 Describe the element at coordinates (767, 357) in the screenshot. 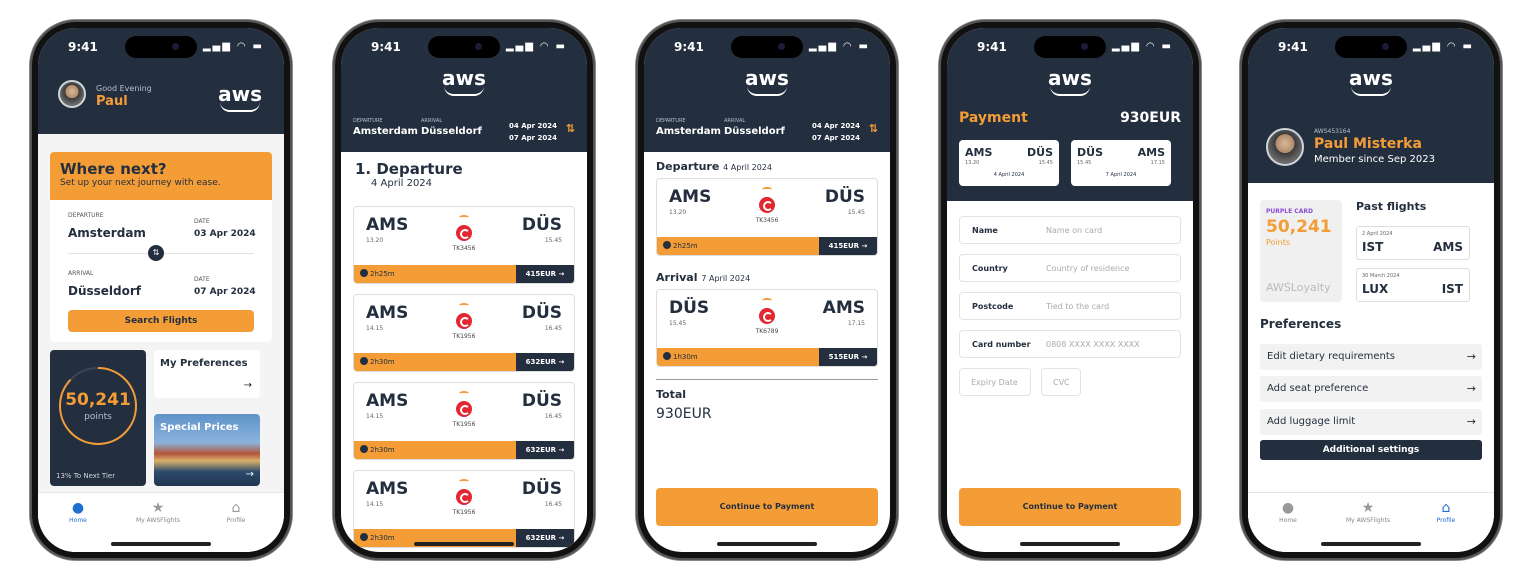

I see `flight-bar: 1h30m 515EUR →` at that location.